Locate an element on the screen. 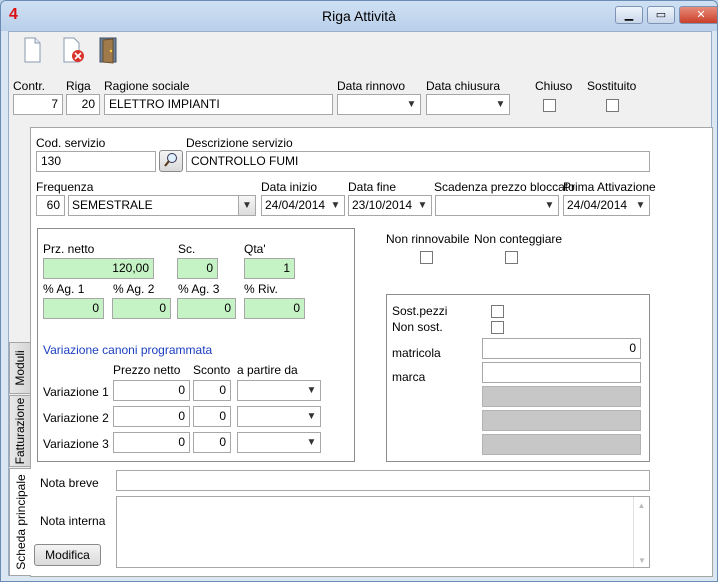 The image size is (718, 582). search-button is located at coordinates (171, 161).